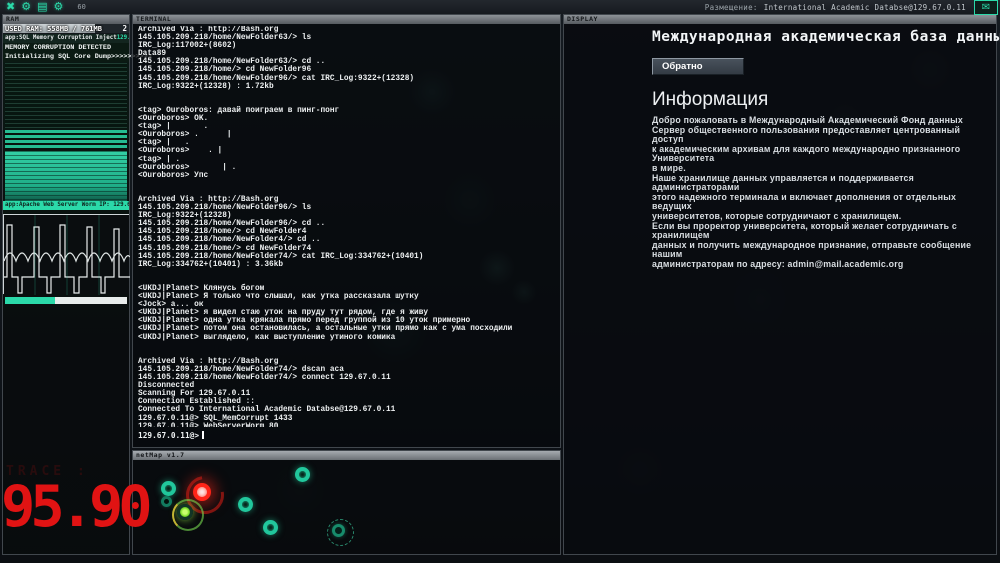 The image size is (1000, 563). Describe the element at coordinates (780, 19) in the screenshot. I see `display-panel-header: DISPLAY` at that location.